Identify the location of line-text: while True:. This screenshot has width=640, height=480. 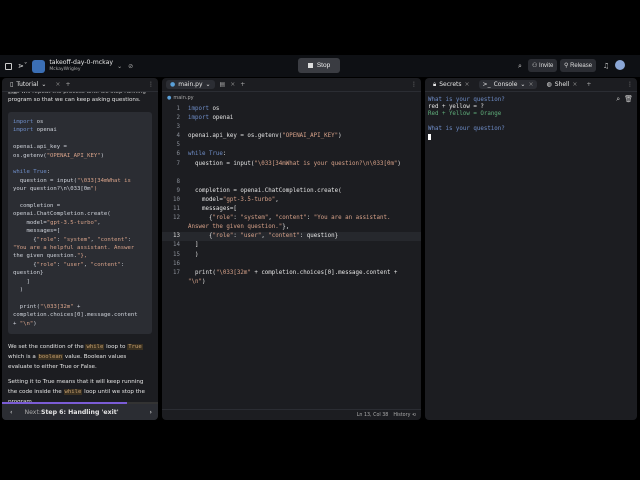
(207, 154).